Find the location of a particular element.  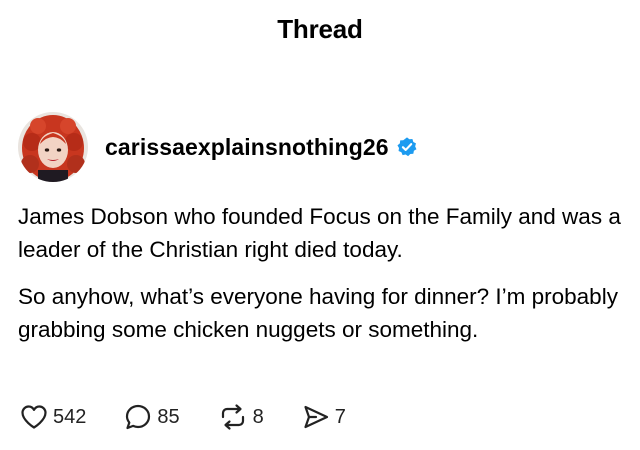

post-author-row: carissaexplainsnothing26 is located at coordinates (323, 147).